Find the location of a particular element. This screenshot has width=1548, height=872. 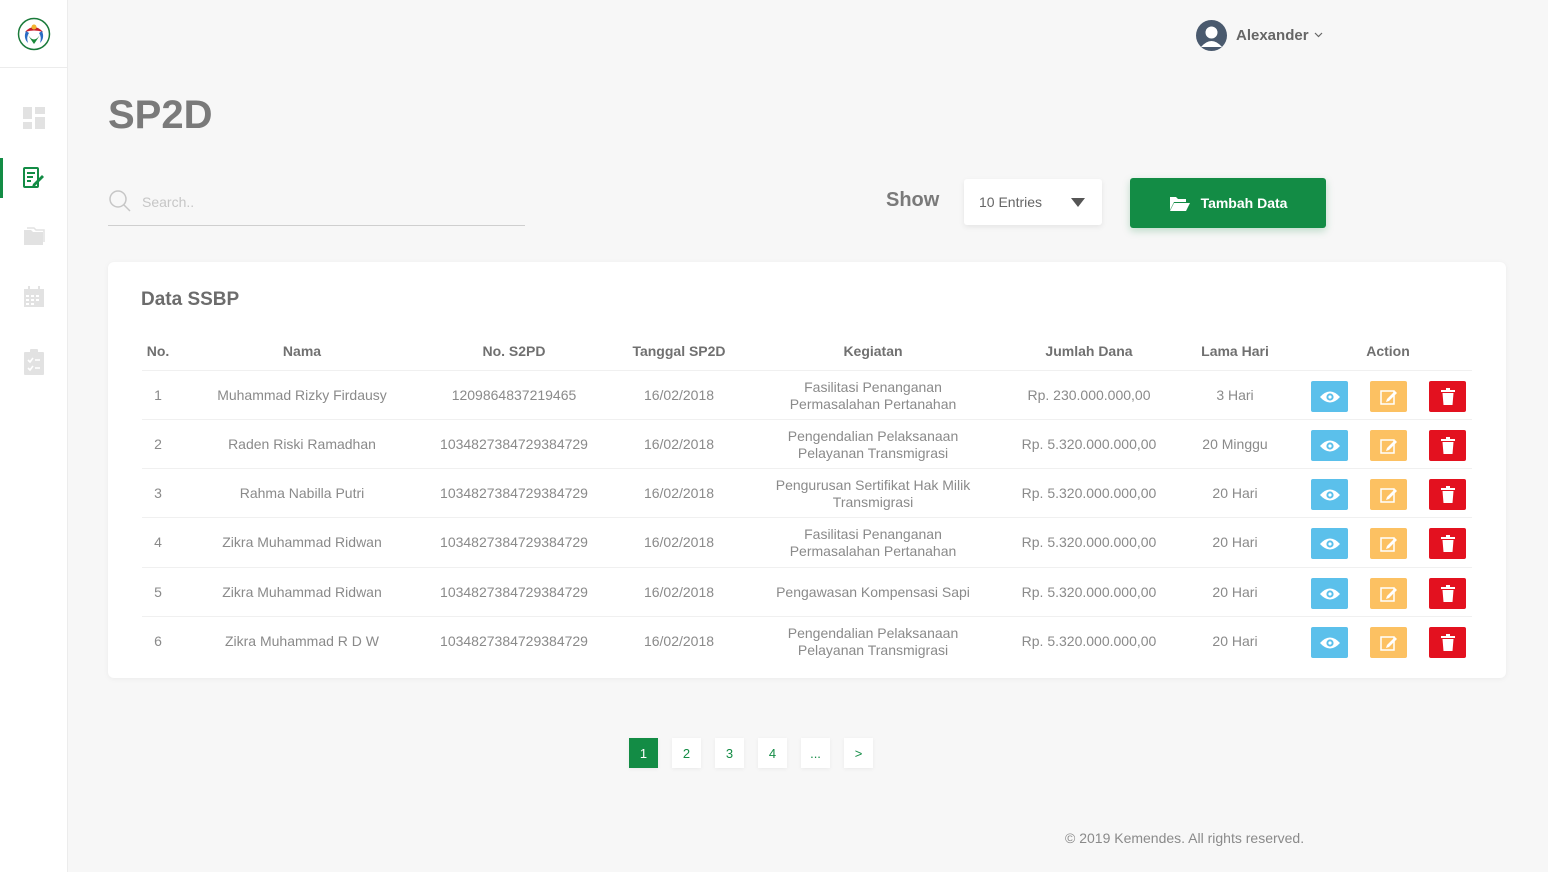

logo-emblem-icon is located at coordinates (34, 33).